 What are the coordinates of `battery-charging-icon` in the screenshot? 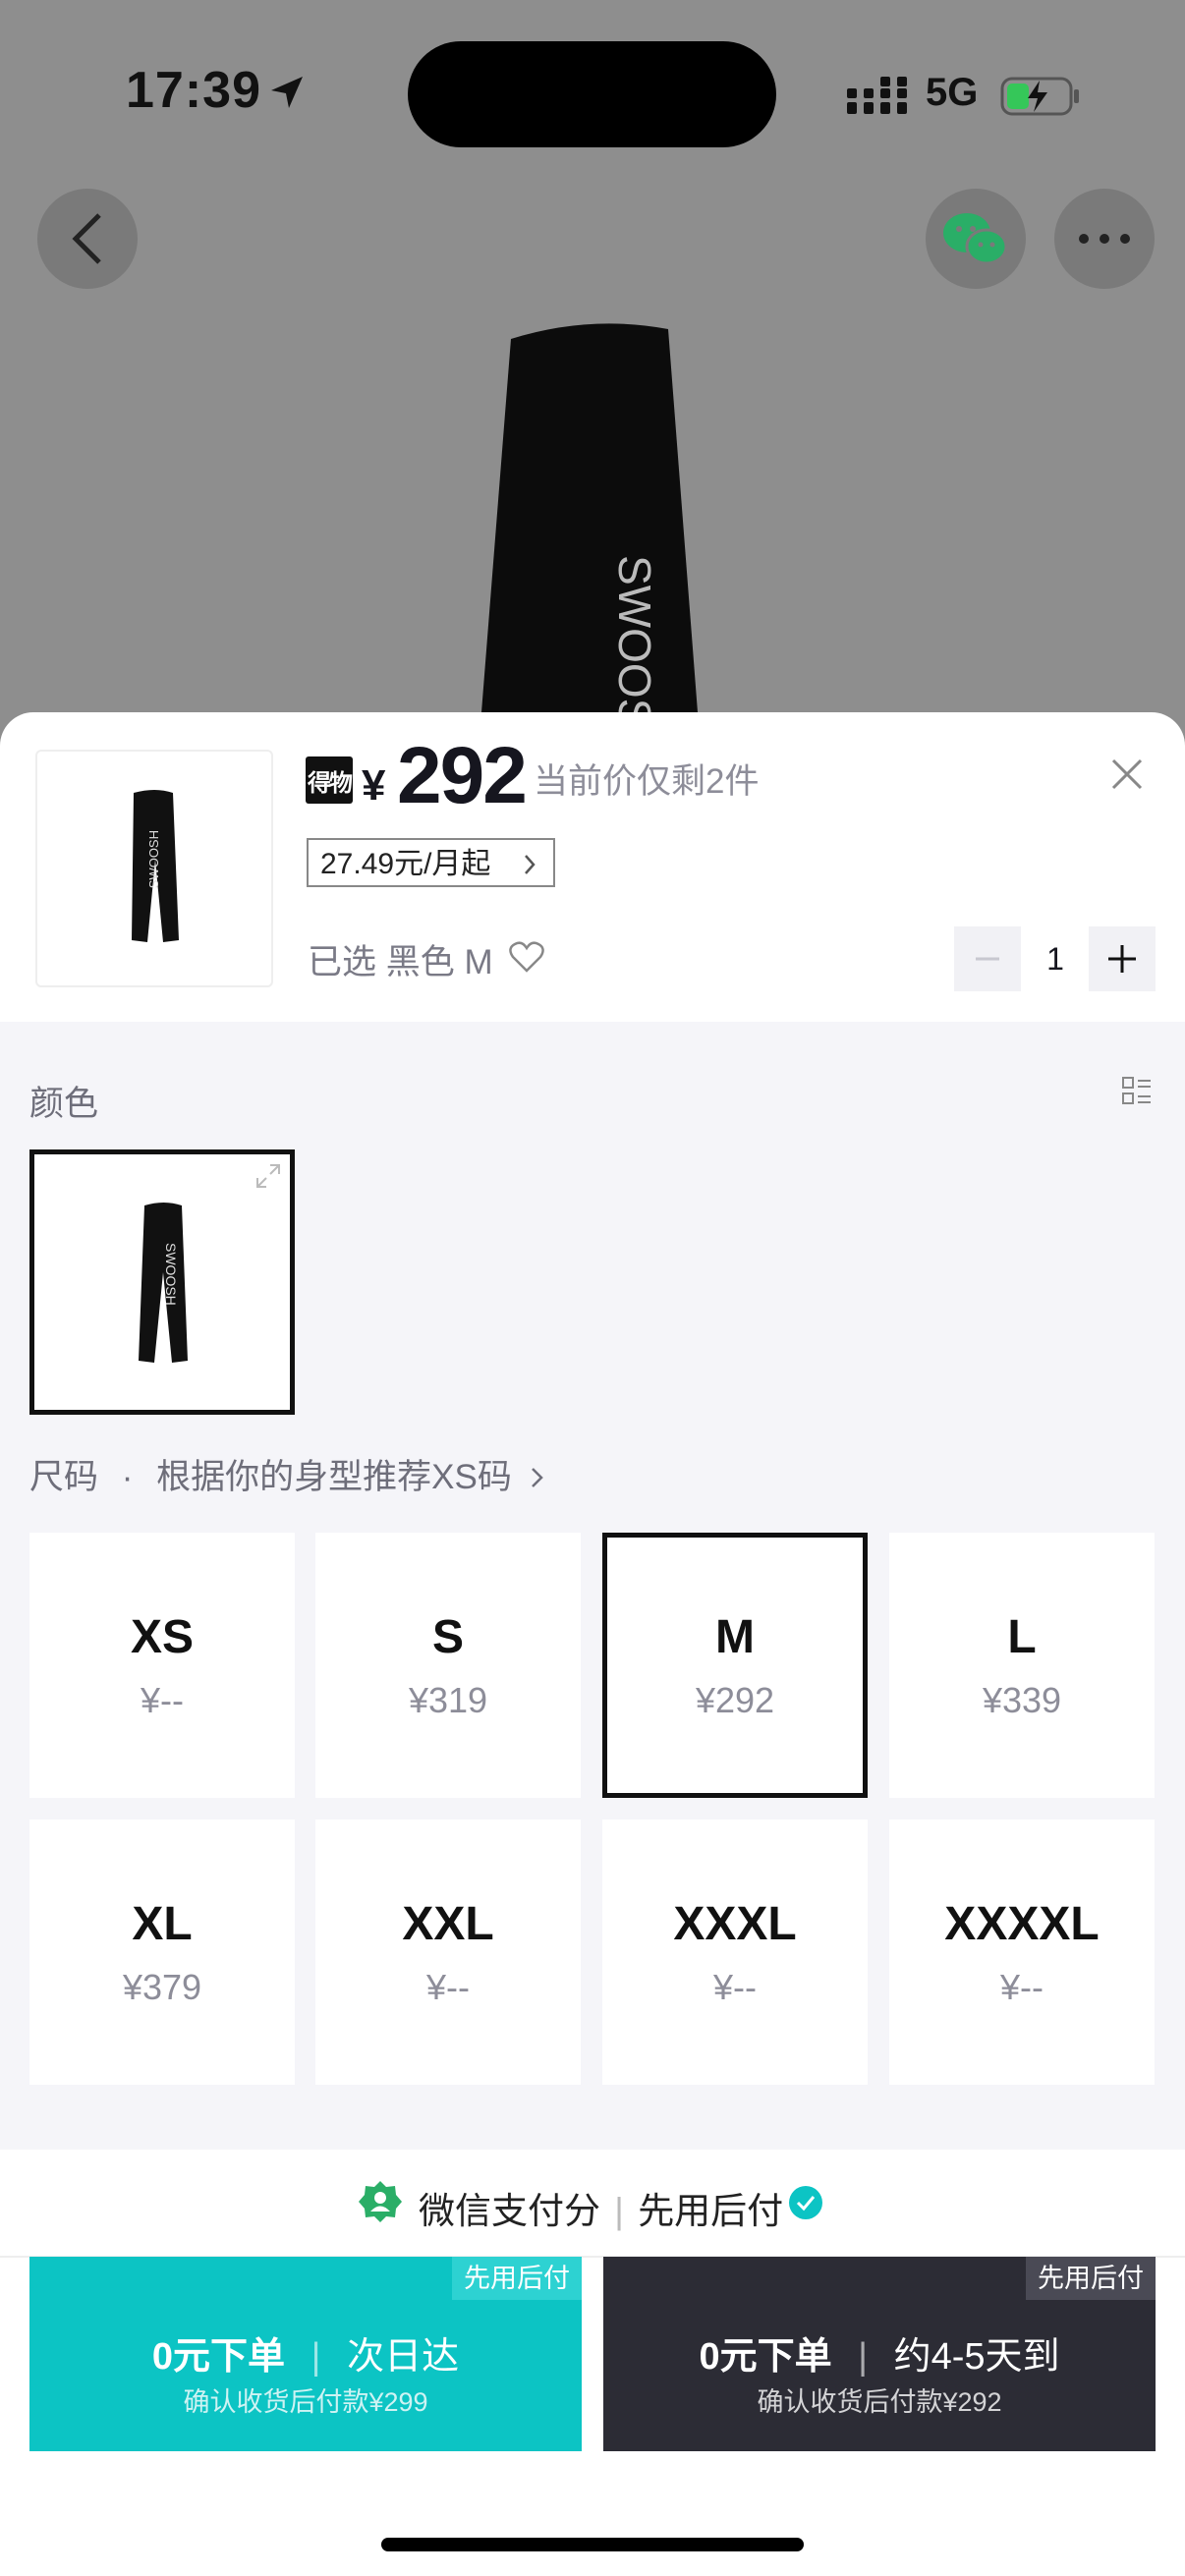 It's located at (1040, 96).